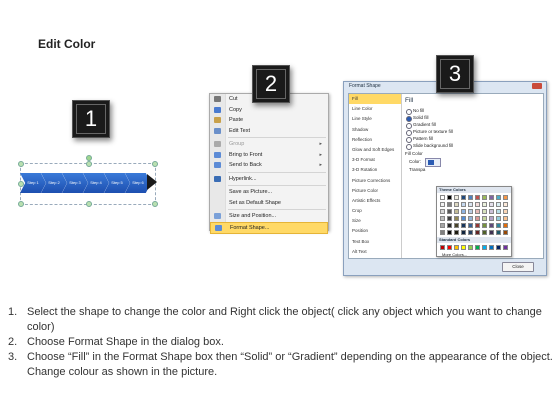  Describe the element at coordinates (269, 203) in the screenshot. I see `menu-item-set-as-default-shape: Set as Default Shape` at that location.